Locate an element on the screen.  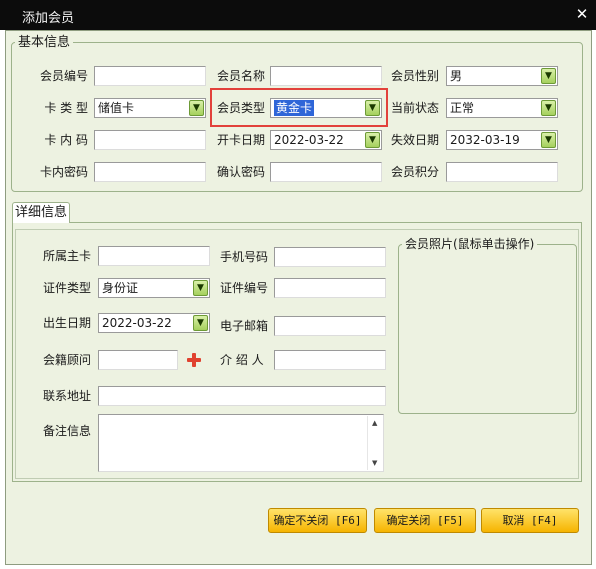
address-input is located at coordinates (242, 396).